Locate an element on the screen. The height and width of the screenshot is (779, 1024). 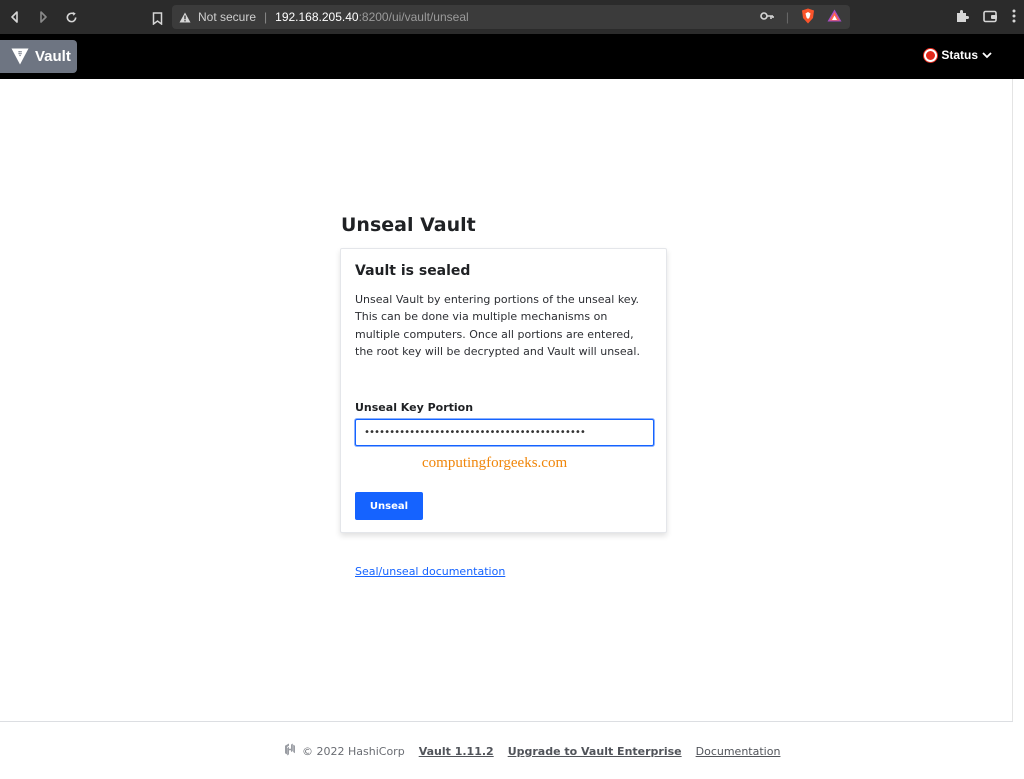
vault-home-link: Vault is located at coordinates (38, 56).